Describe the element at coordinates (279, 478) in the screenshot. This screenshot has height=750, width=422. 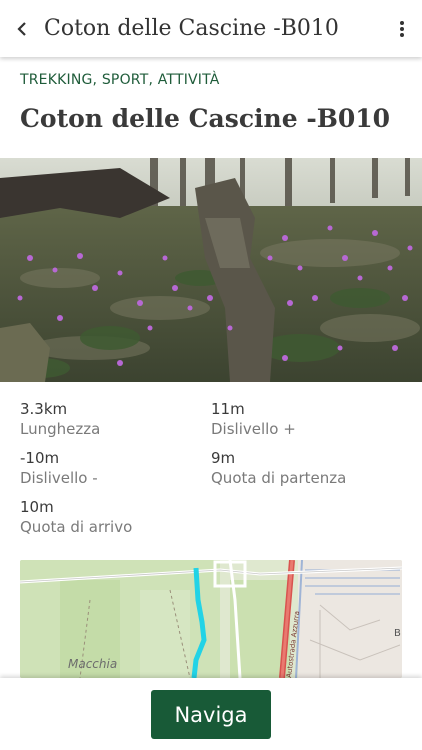
I see `stat-start-altitude-label: Quota di partenza` at that location.